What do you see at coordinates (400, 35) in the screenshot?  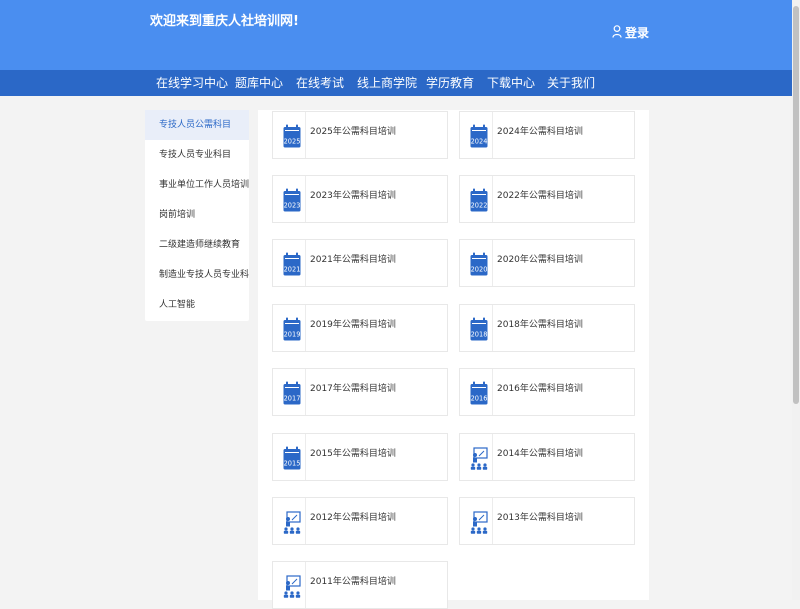 I see `header-banner: 欢迎来到重庆人社培训网! 登录` at bounding box center [400, 35].